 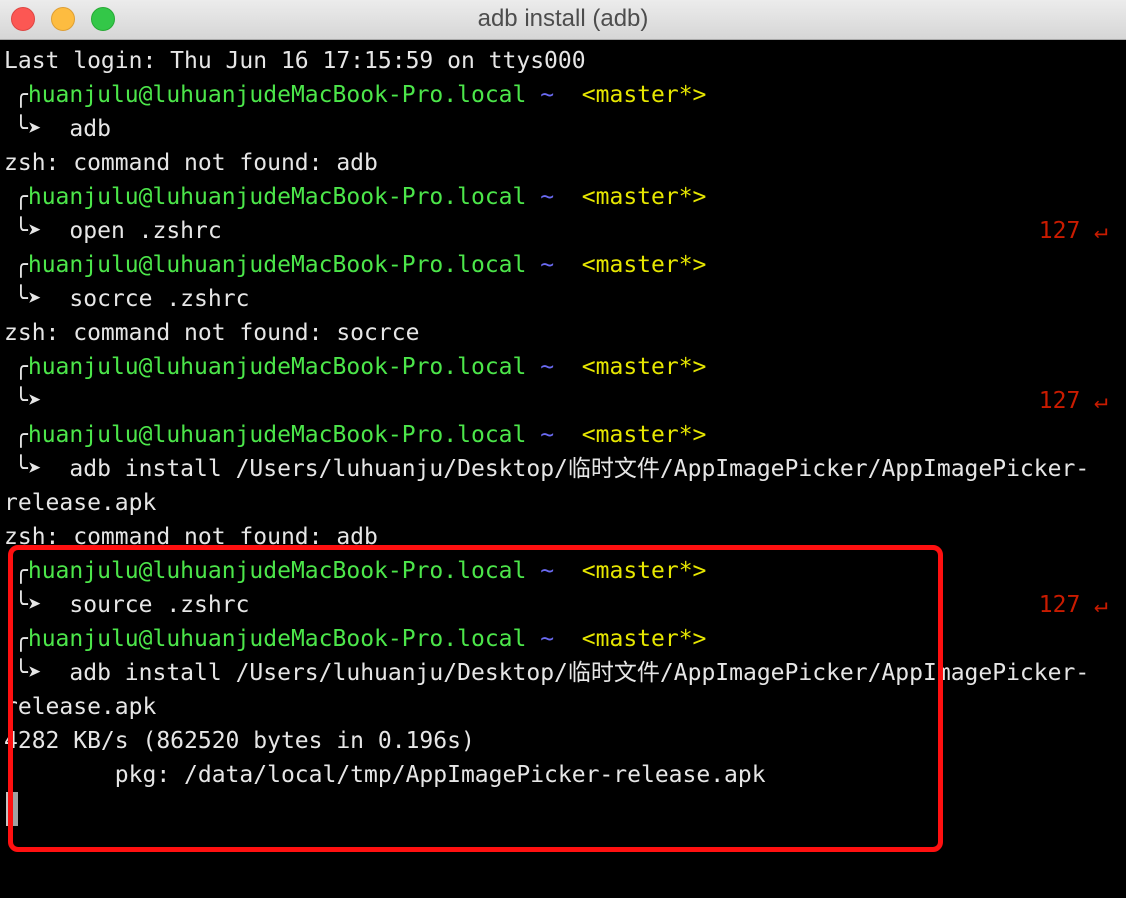 What do you see at coordinates (12, 809) in the screenshot?
I see `text-cursor` at bounding box center [12, 809].